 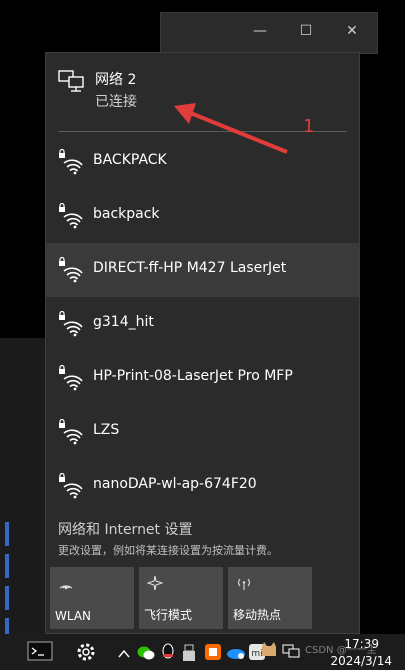 I want to click on app-icon, so click(x=213, y=654).